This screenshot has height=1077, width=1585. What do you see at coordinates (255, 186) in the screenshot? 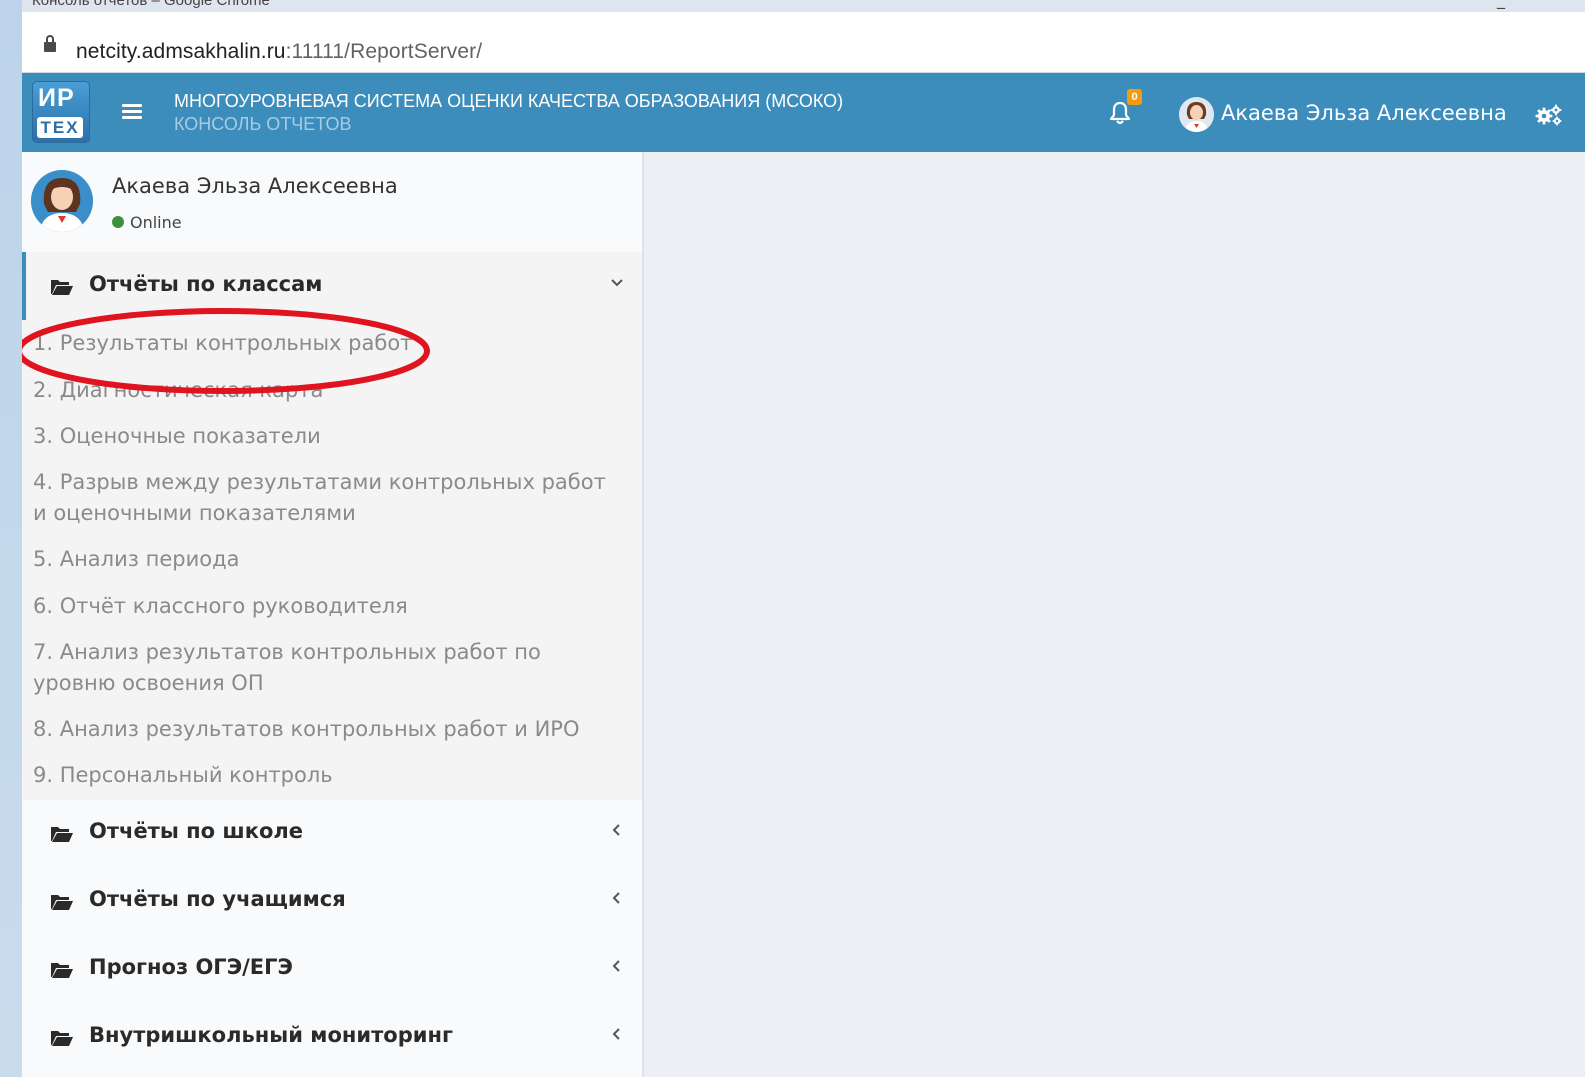
I see `sidebar-user-name: Акаева Эльза Алексеевна` at bounding box center [255, 186].